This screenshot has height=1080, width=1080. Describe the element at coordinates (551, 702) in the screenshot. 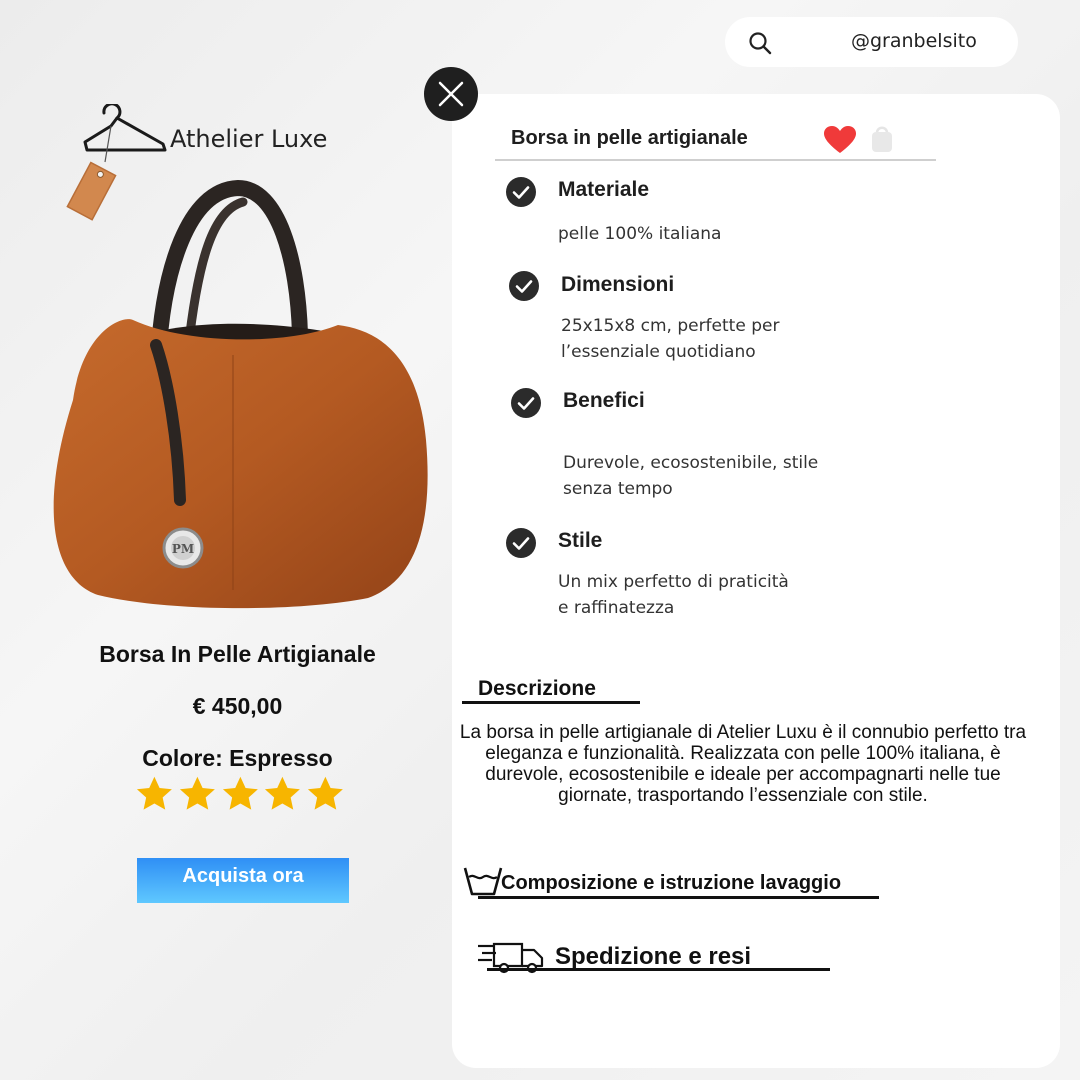

I see `description-underline` at that location.